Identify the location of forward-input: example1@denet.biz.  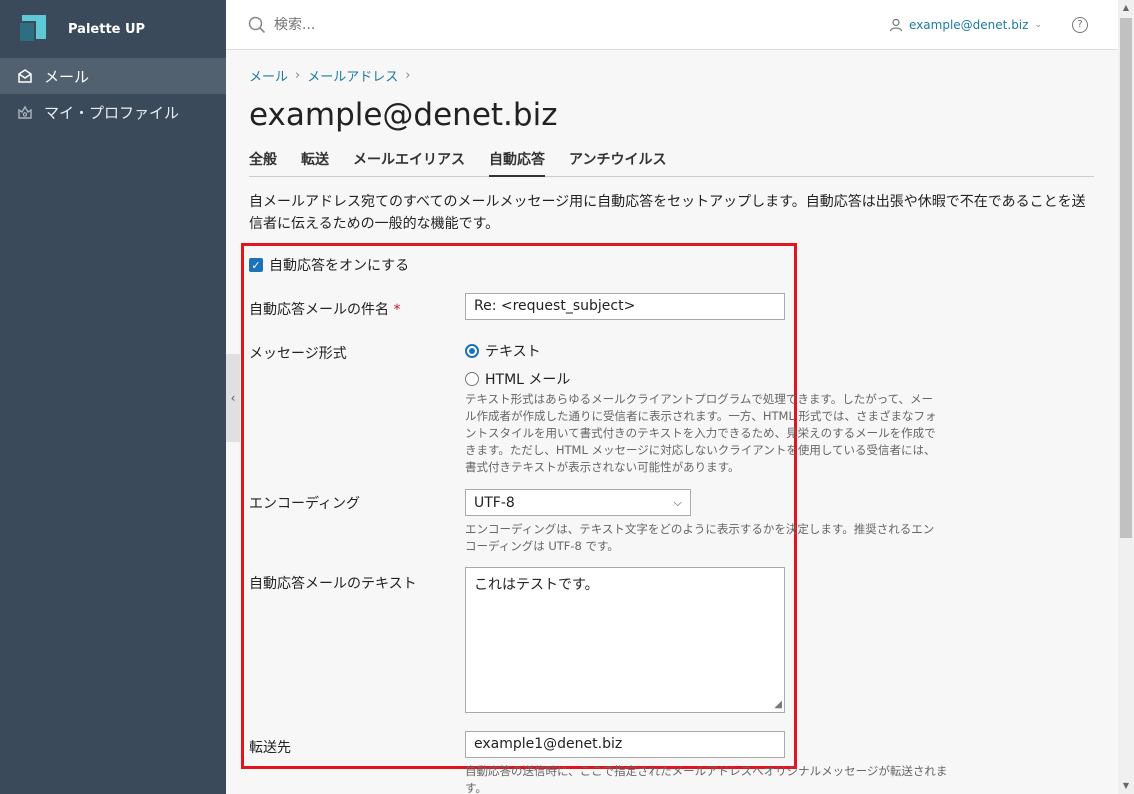
(625, 744).